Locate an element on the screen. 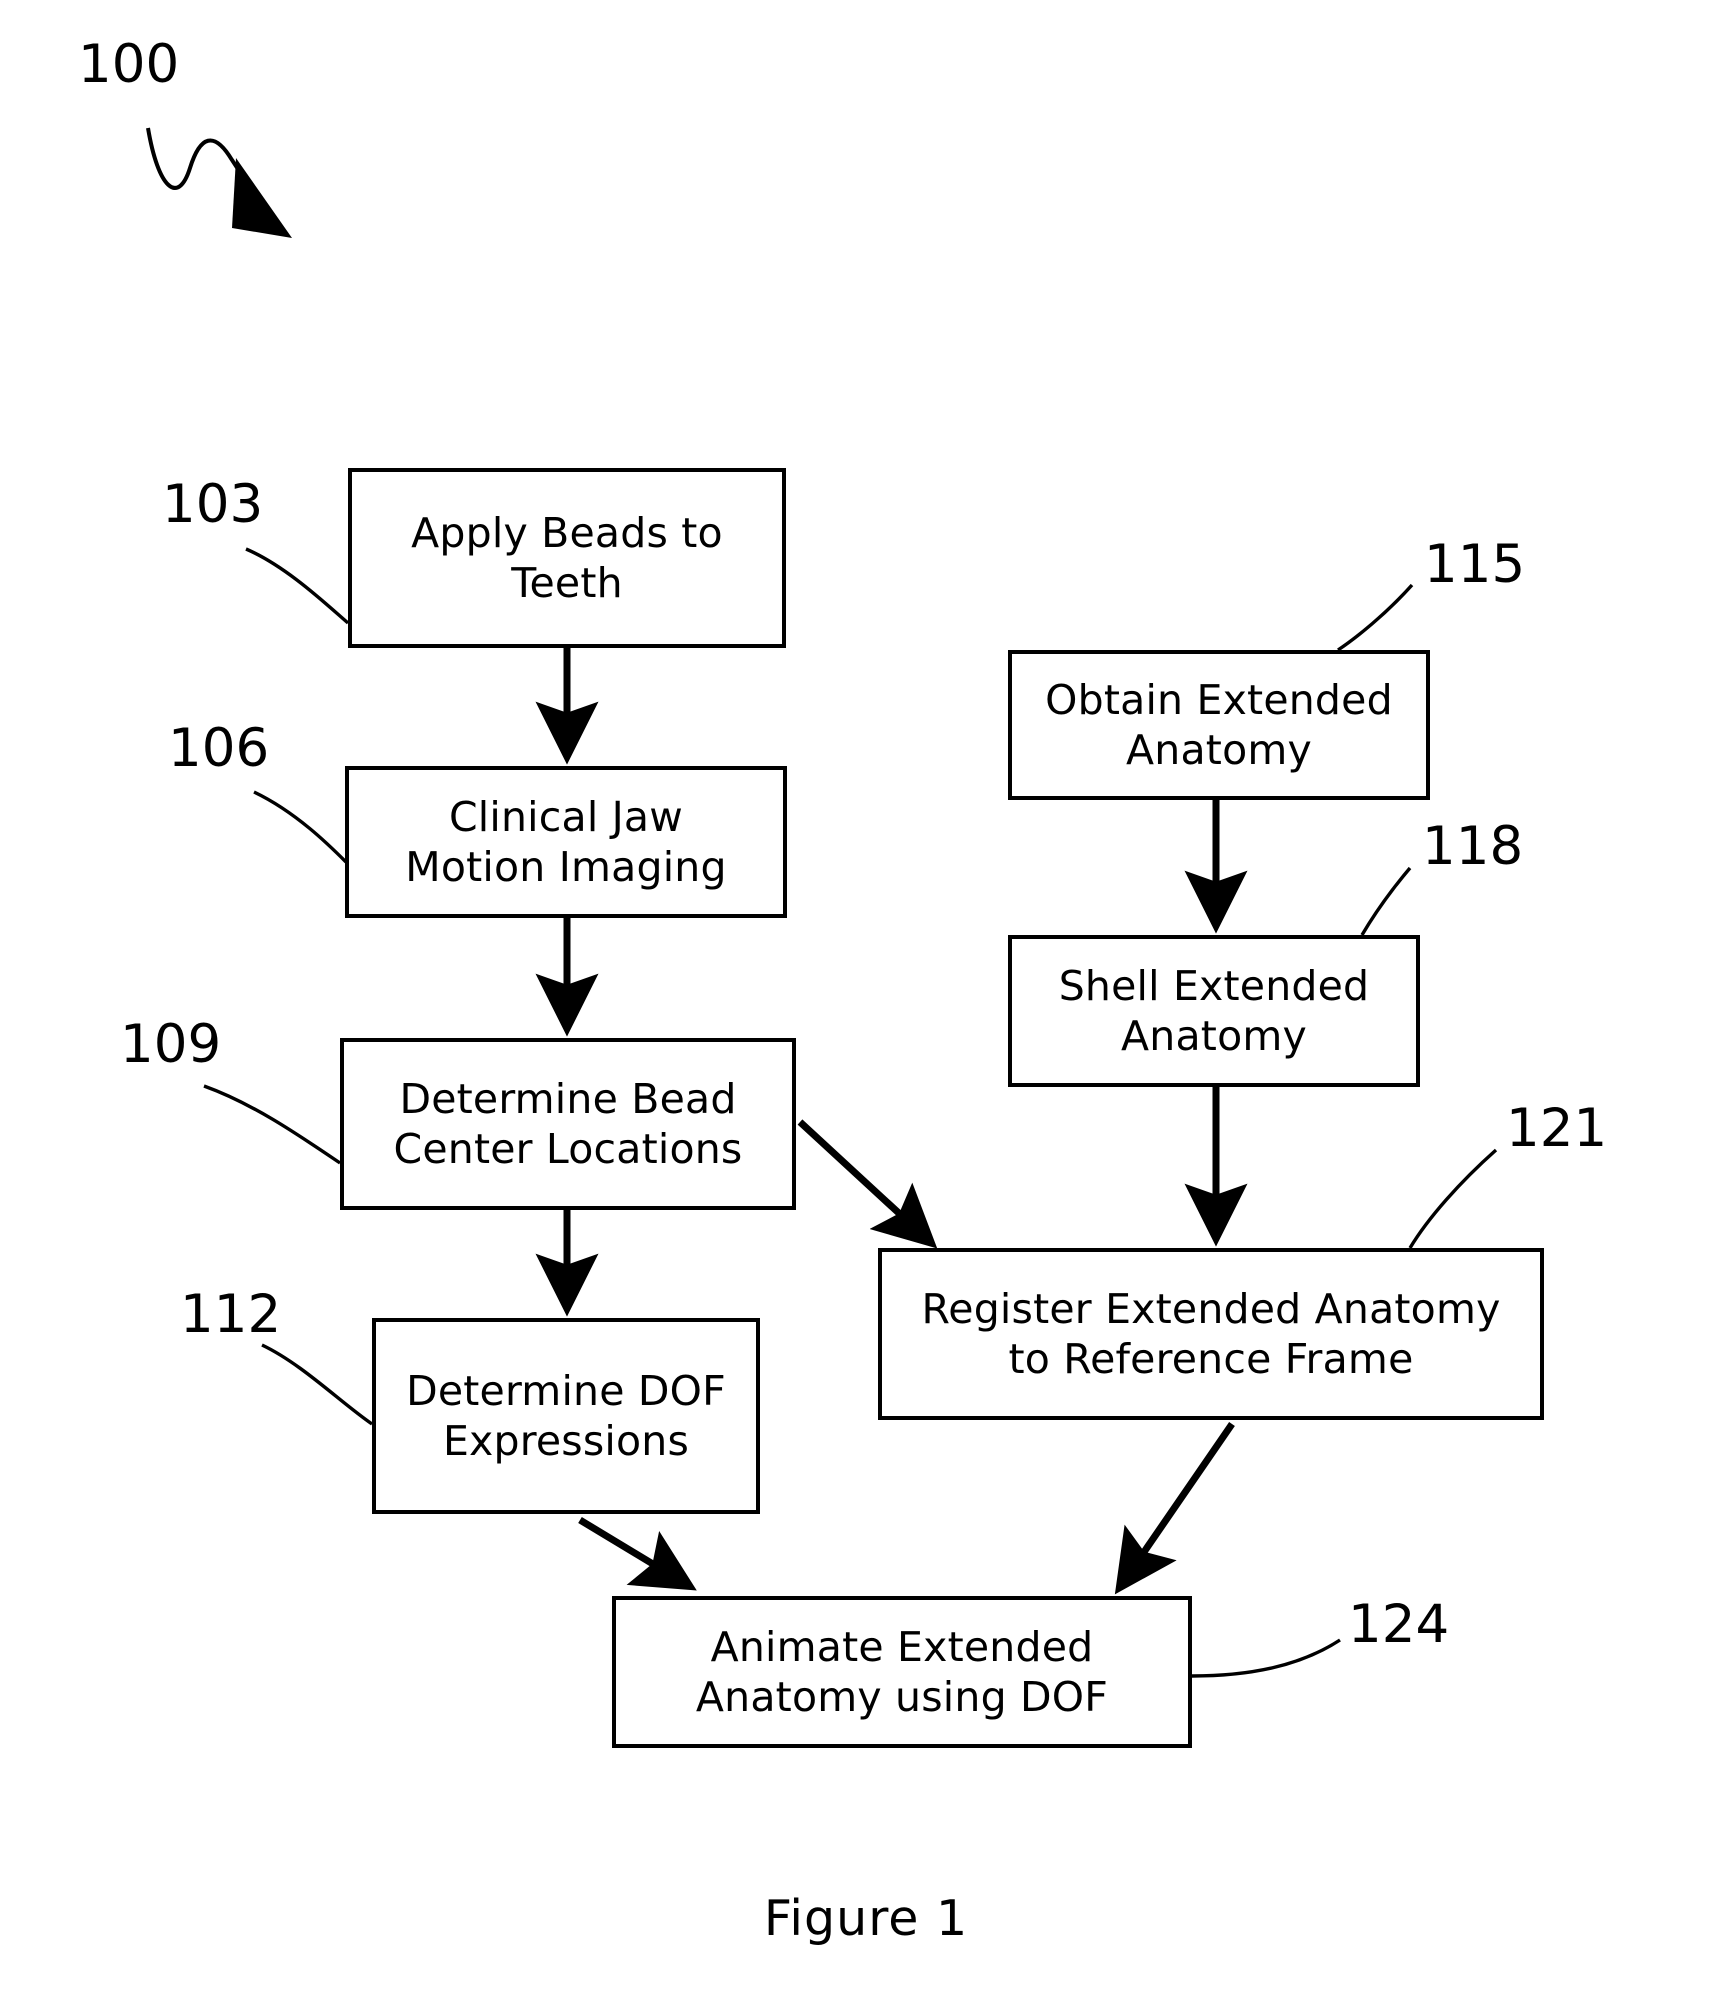 Image resolution: width=1732 pixels, height=2016 pixels. node-label-obtain-extended-anatomy: Obtain Extended Anatomy is located at coordinates (1219, 724).